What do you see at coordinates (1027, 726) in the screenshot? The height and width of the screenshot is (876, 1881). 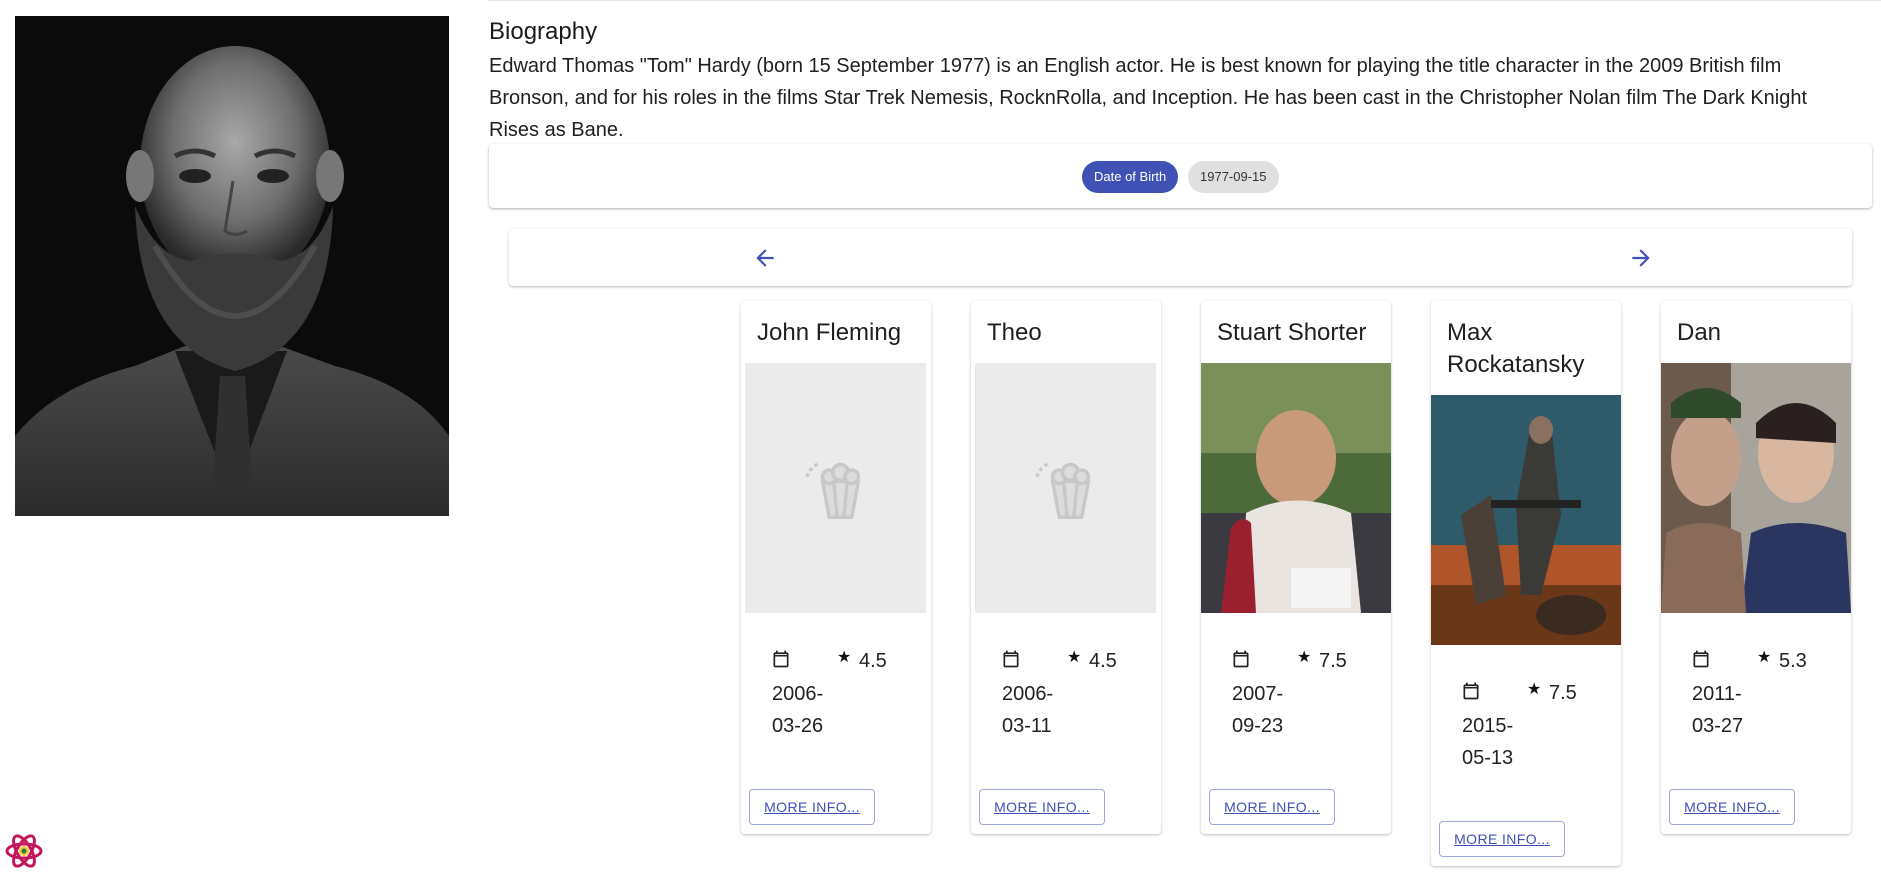 I see `date-line-2: 03-11` at bounding box center [1027, 726].